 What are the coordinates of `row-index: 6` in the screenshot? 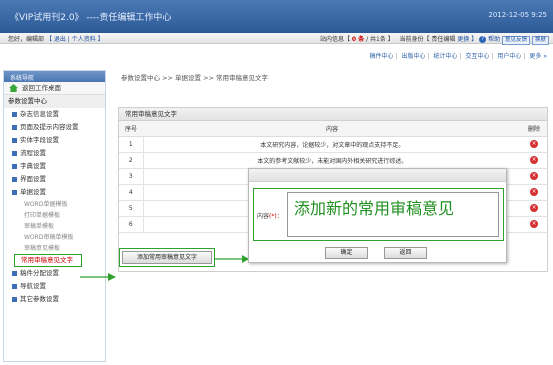 It's located at (131, 224).